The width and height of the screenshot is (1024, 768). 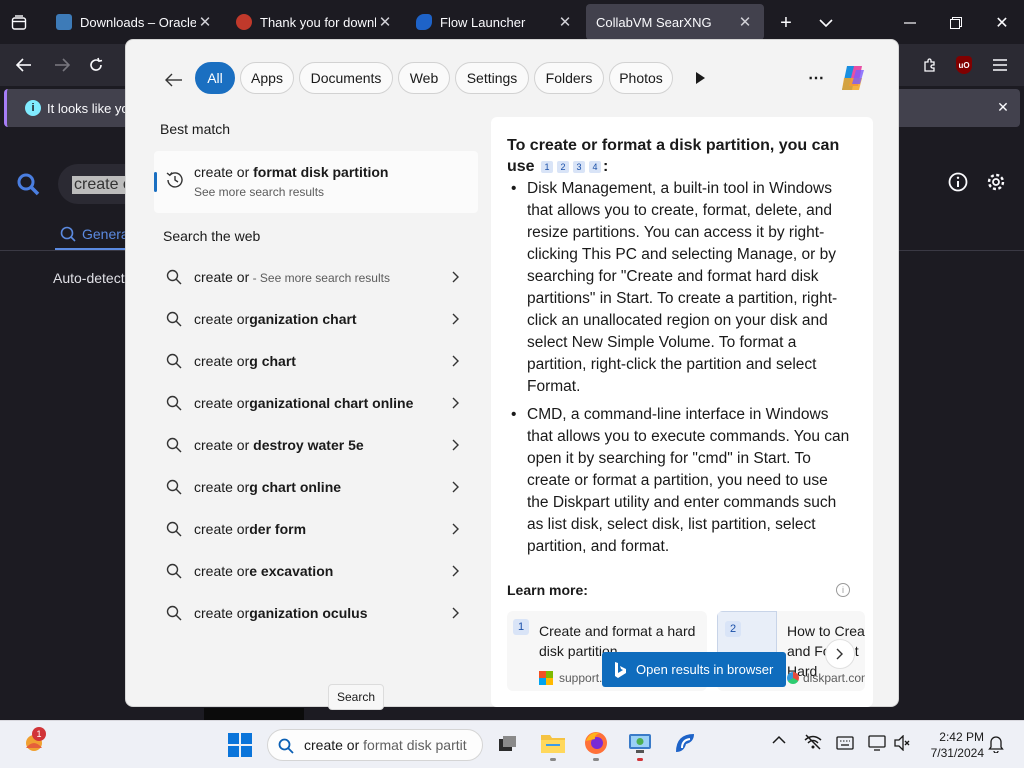 I want to click on suggestion-rest: g chart, so click(x=272, y=361).